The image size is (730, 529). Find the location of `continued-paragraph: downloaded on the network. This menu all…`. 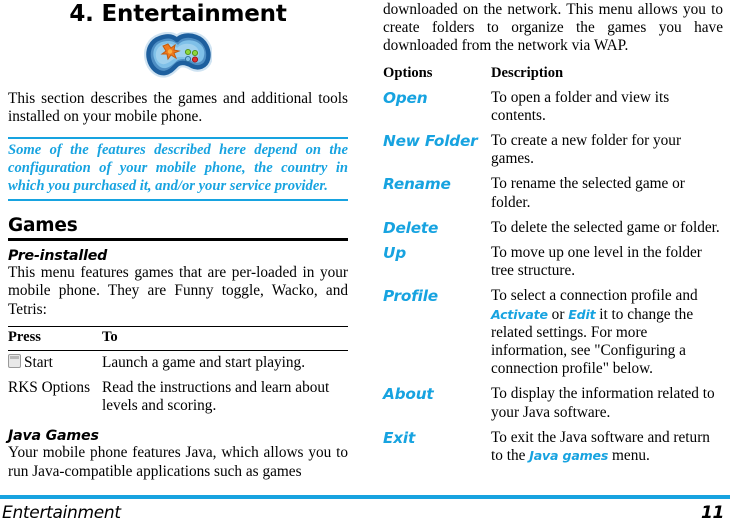

continued-paragraph: downloaded on the network. This menu all… is located at coordinates (553, 28).